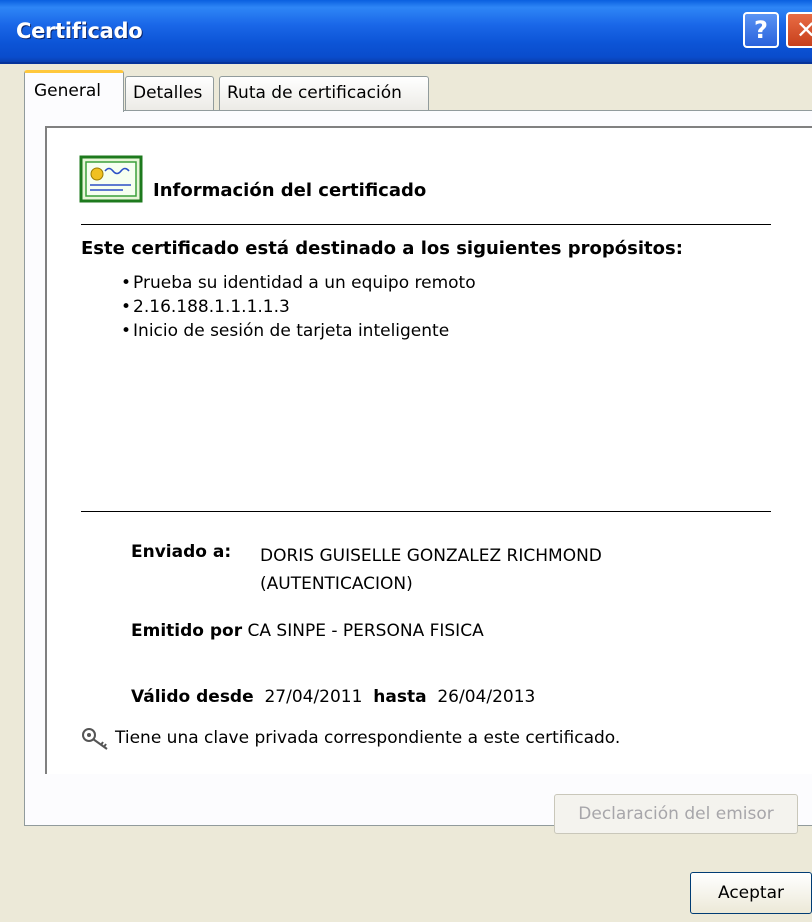  I want to click on purpose-item: • Inicio de sesión de tarjeta inteligente, so click(285, 331).